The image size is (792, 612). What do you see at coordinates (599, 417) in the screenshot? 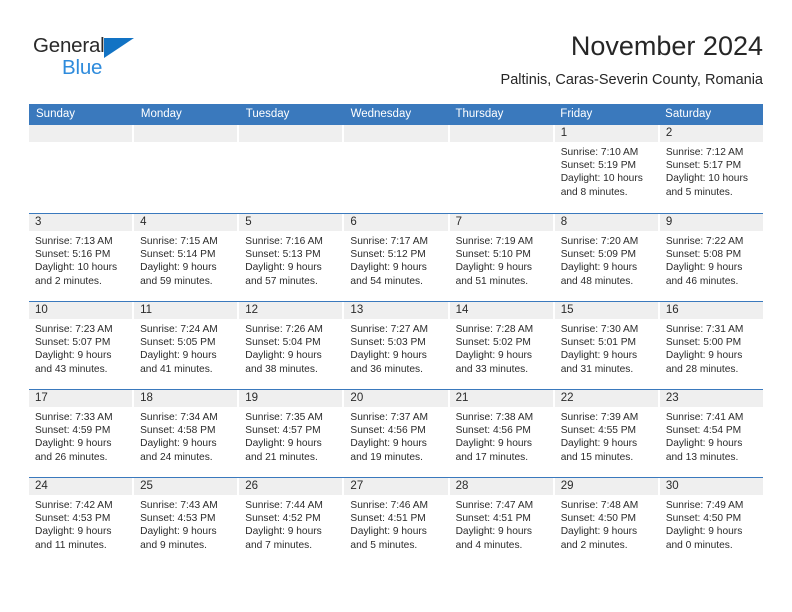
I see `sunrise-time: Sunrise: 7:39 AM` at bounding box center [599, 417].